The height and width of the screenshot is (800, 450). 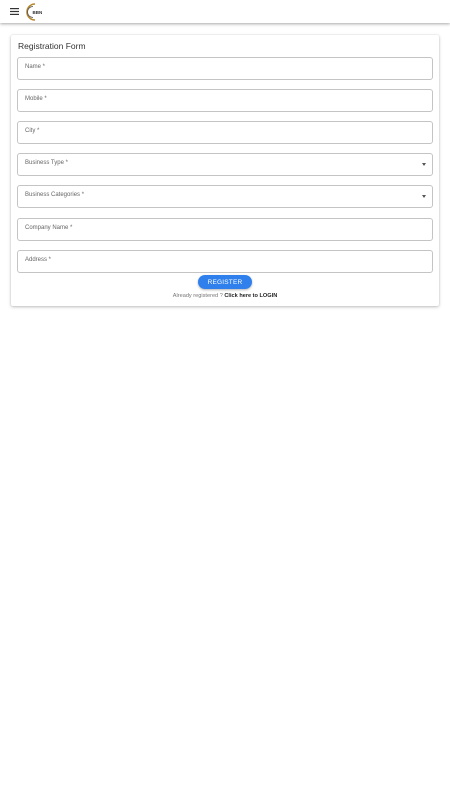 I want to click on mobile-field-label: Mobile *, so click(x=36, y=99).